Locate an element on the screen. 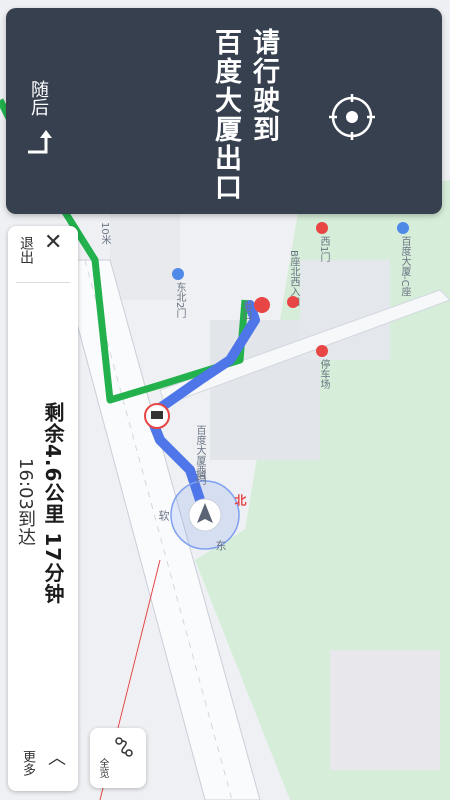  route-overview-icon is located at coordinates (124, 747).